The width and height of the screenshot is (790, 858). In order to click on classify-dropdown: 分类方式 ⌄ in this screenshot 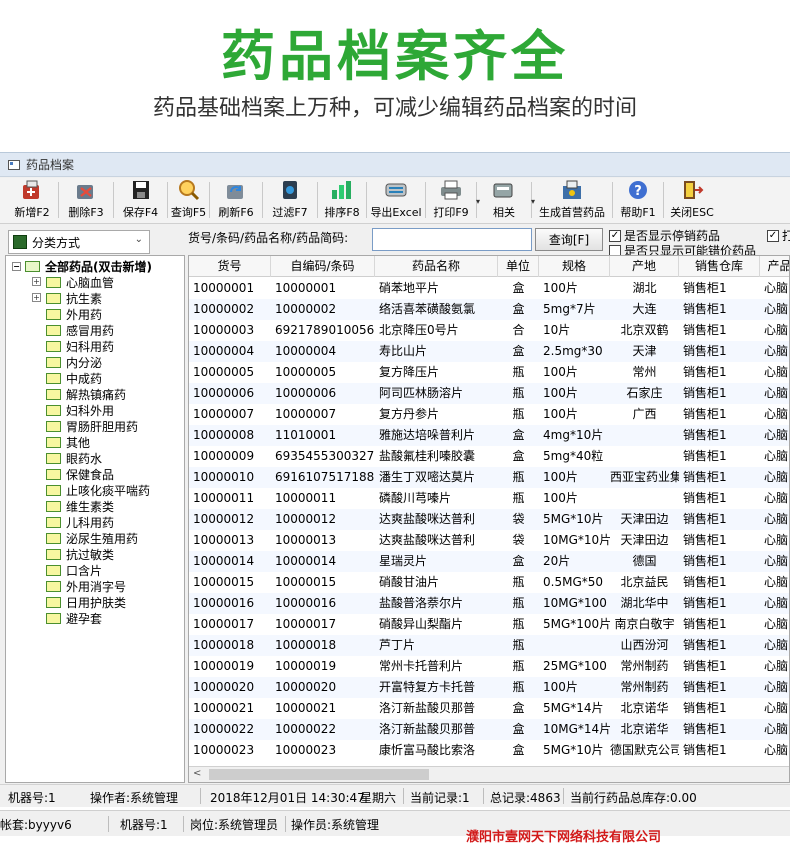, I will do `click(79, 242)`.